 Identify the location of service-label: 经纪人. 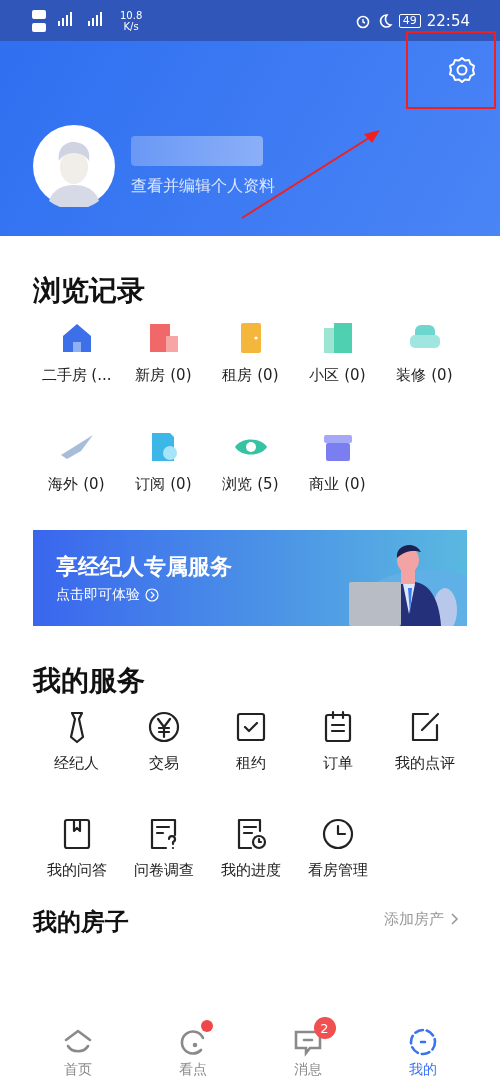
(76, 763).